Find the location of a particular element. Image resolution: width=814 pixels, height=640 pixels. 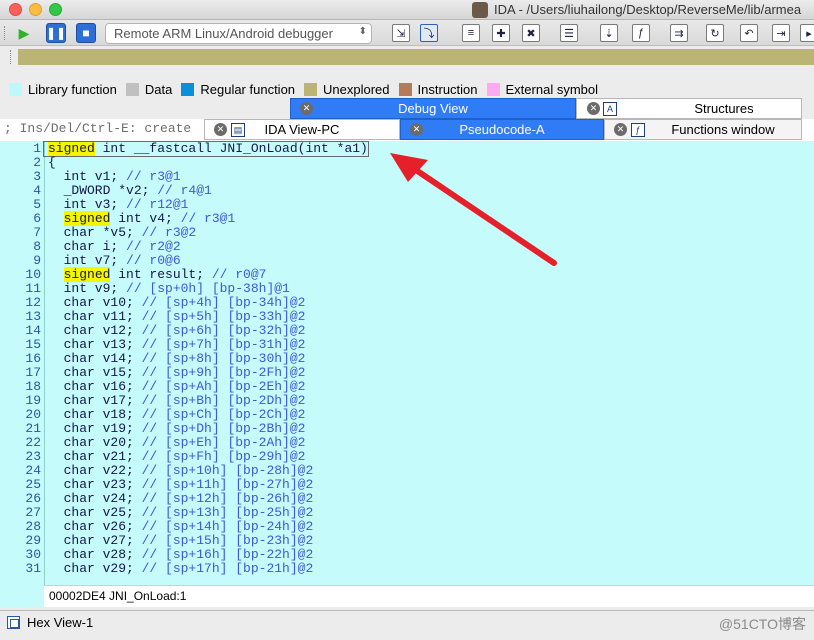

step-over-icon: ⇉ is located at coordinates (679, 33).